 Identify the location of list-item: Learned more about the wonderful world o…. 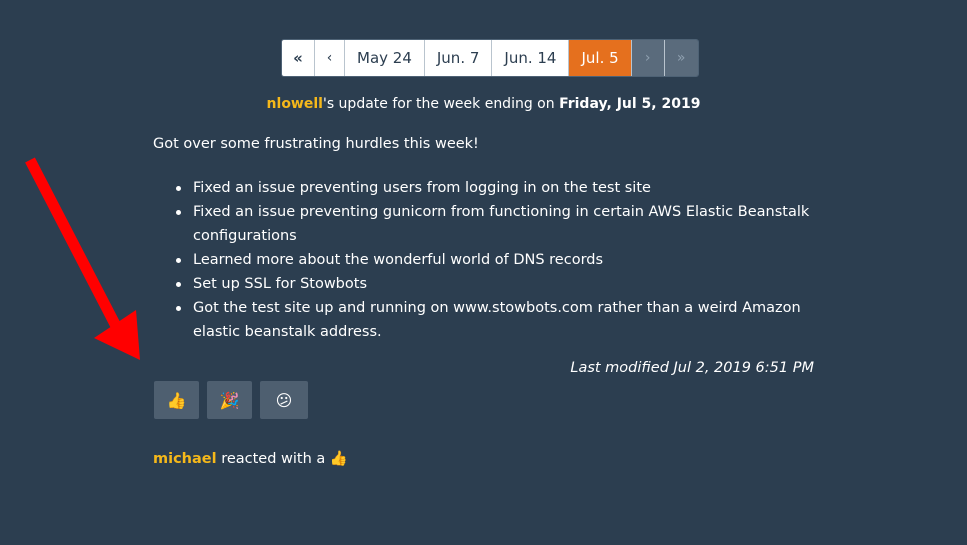
(504, 260).